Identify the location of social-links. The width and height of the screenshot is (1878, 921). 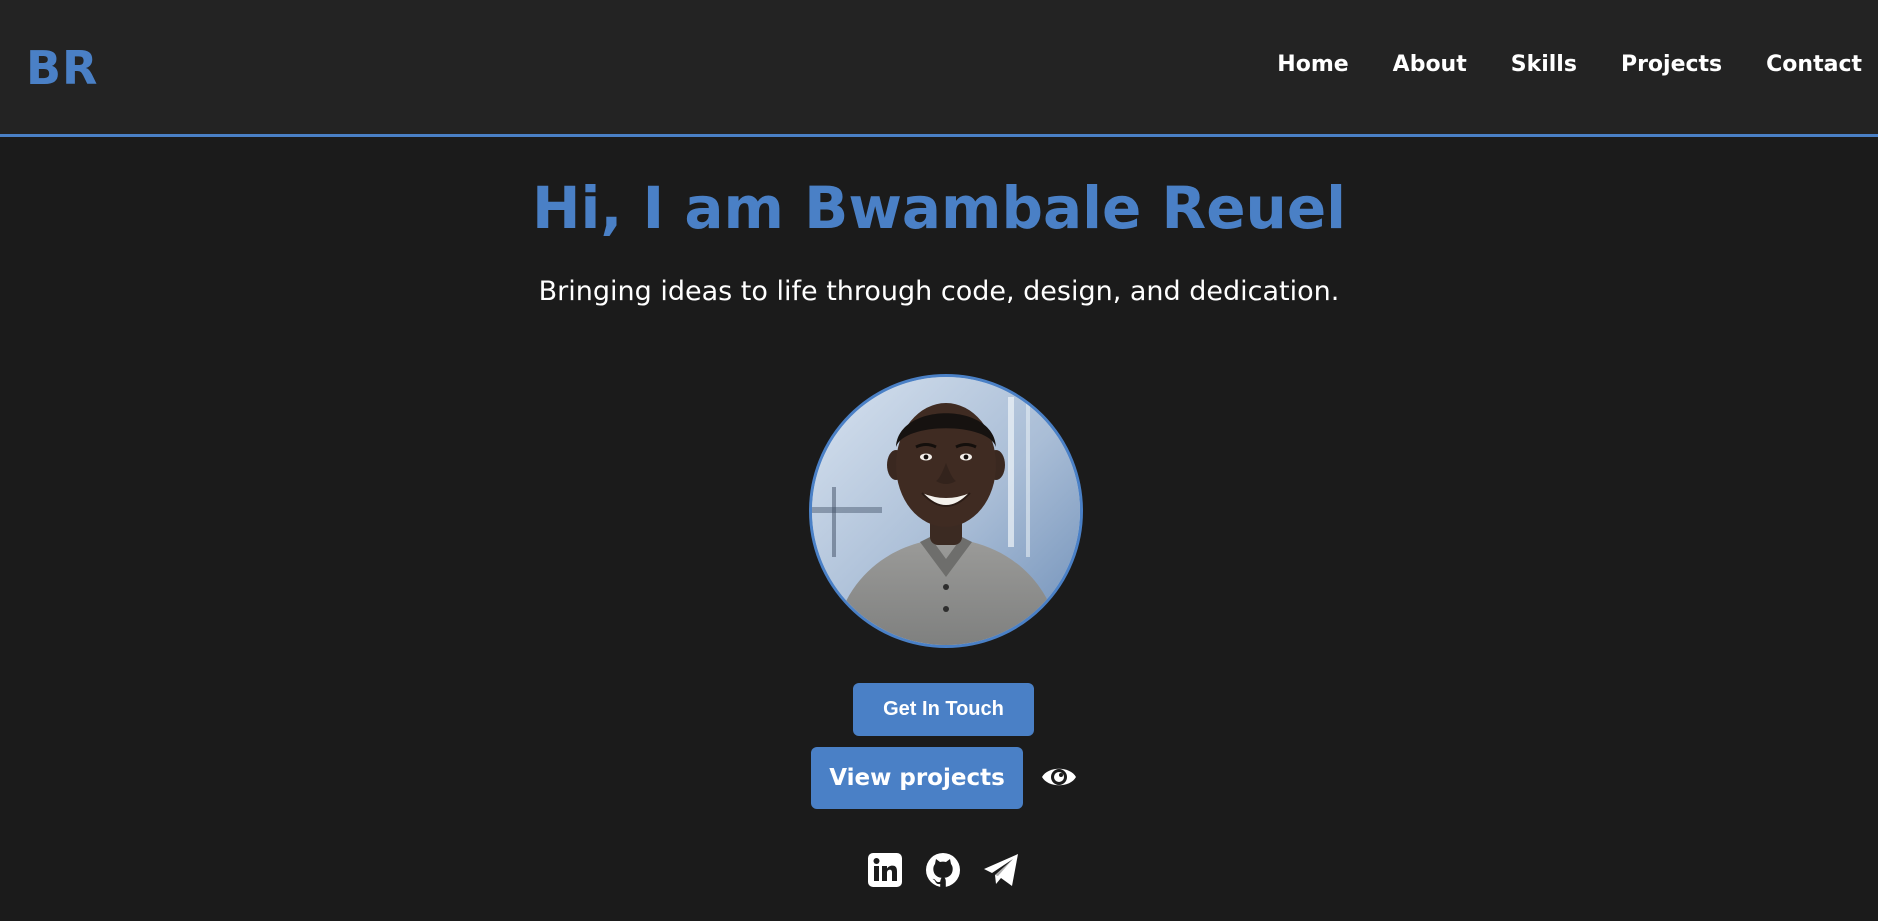
(943, 870).